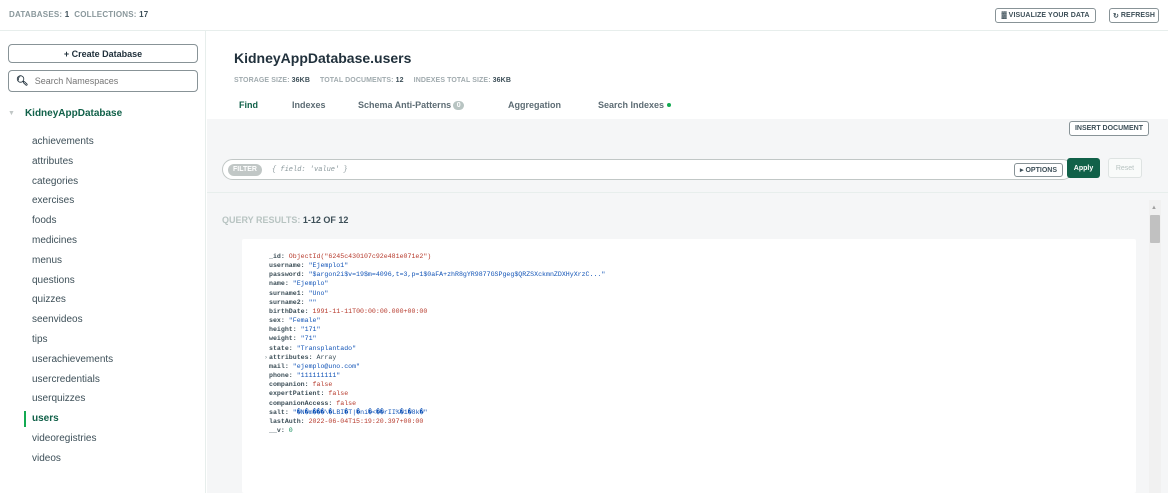  I want to click on divider, so click(687, 192).